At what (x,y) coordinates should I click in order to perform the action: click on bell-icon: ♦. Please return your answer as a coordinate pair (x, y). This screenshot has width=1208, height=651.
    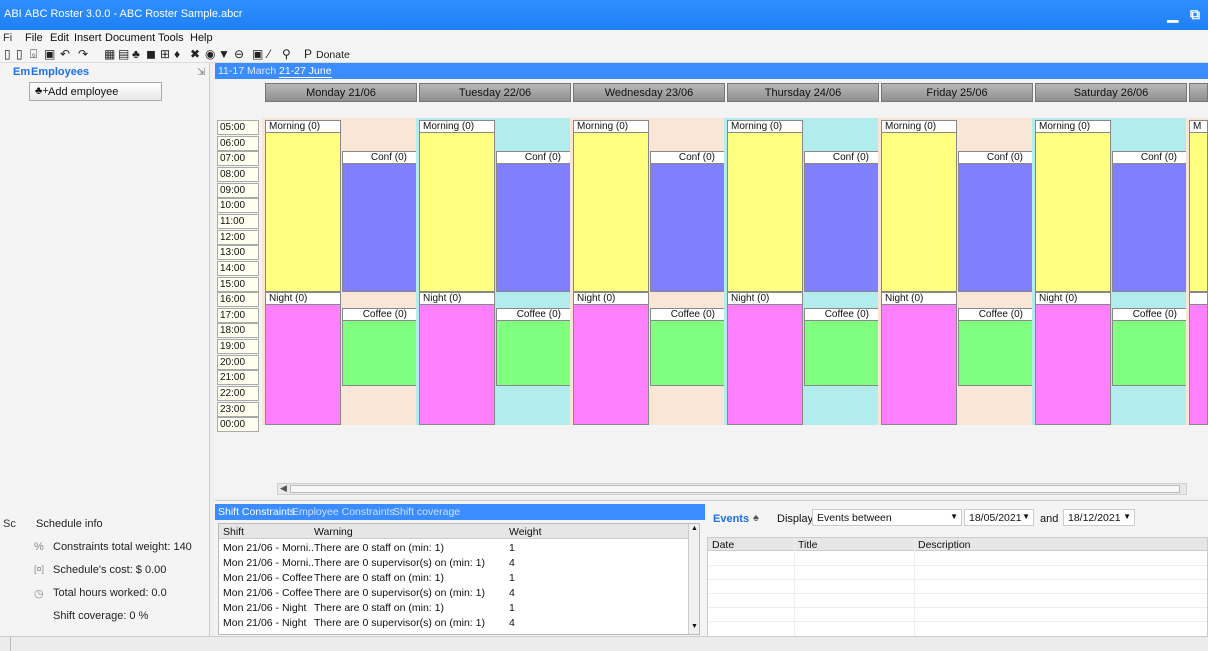
    Looking at the image, I should click on (177, 54).